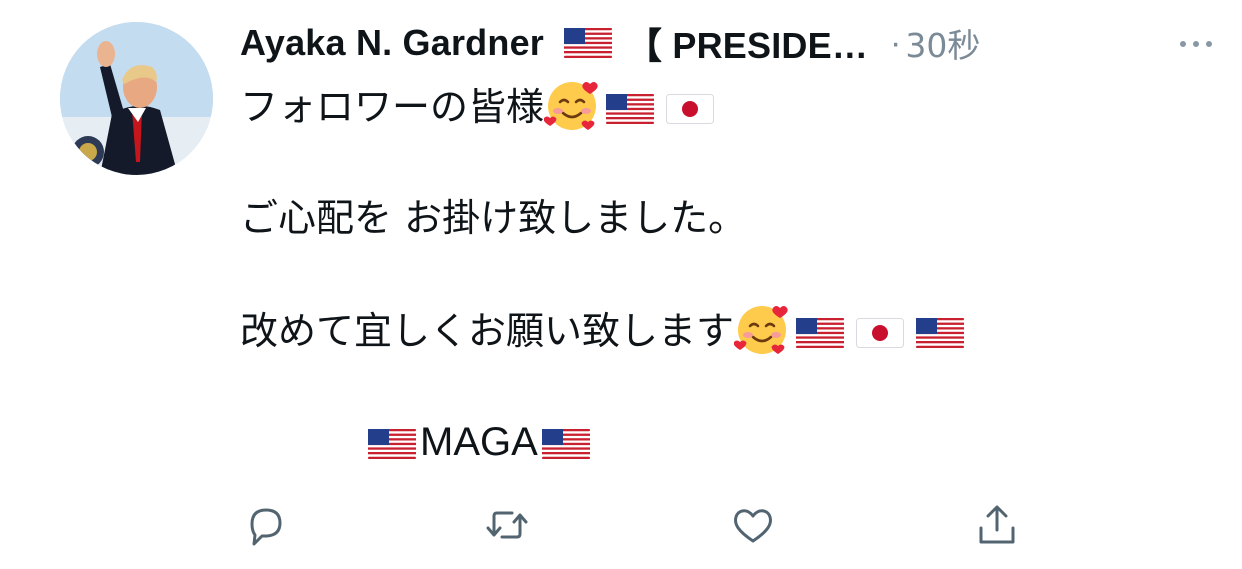 This screenshot has height=569, width=1242. Describe the element at coordinates (493, 218) in the screenshot. I see `tweet-line-2-text: ご心配を お掛け致しました。` at that location.